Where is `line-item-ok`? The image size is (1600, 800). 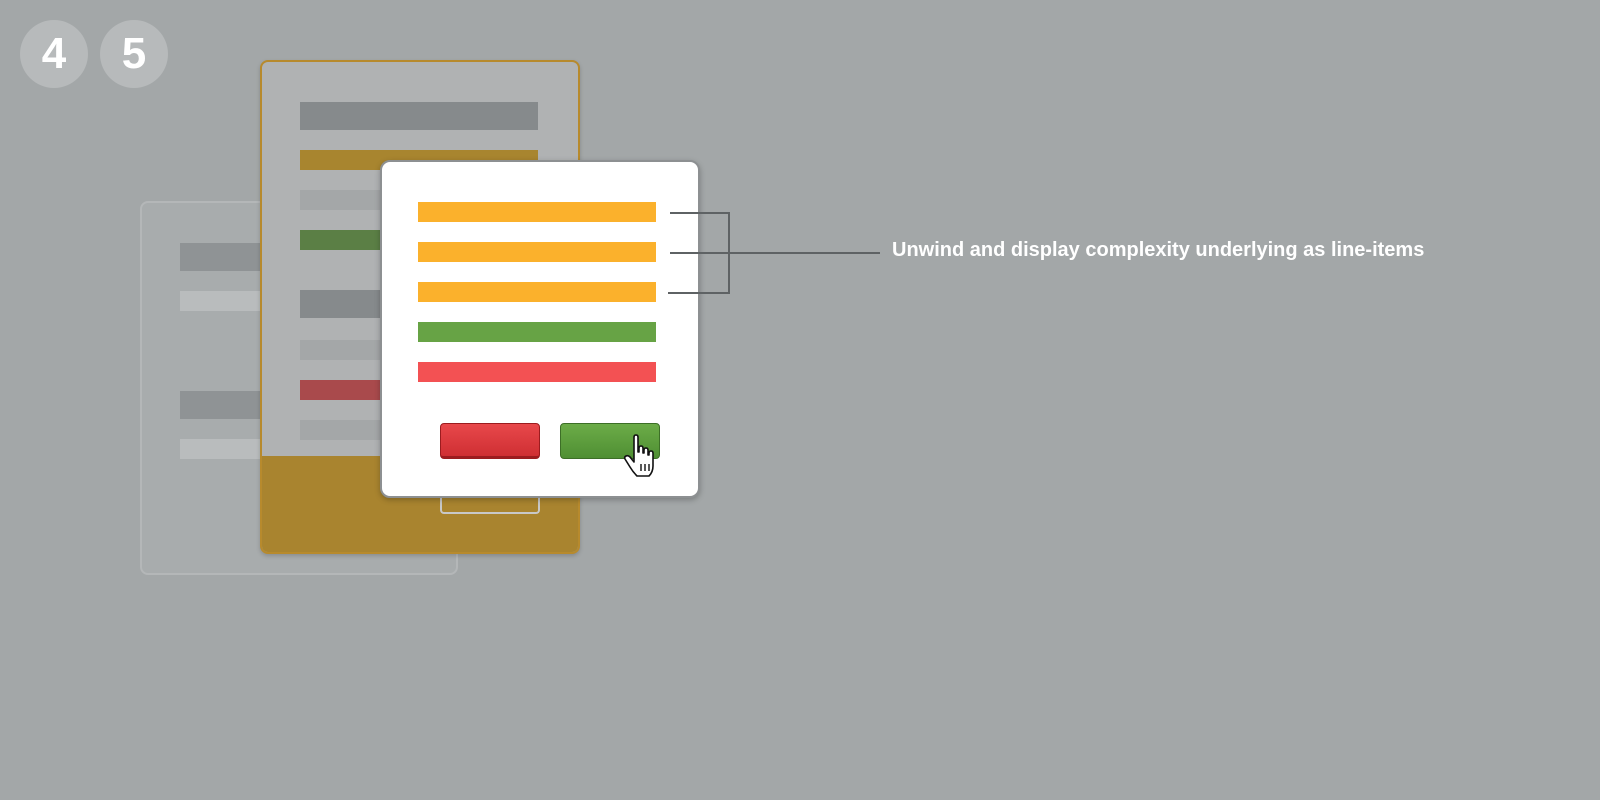
line-item-ok is located at coordinates (537, 332).